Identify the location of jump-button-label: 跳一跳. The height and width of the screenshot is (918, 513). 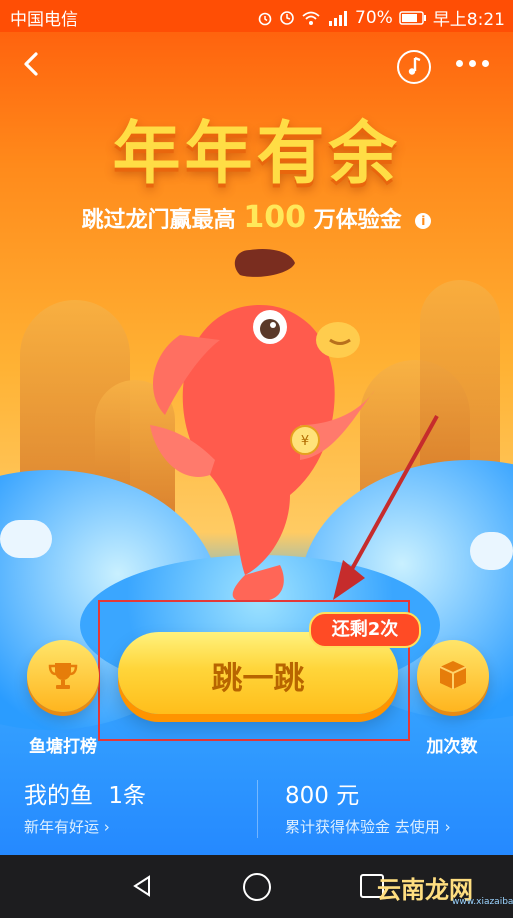
(258, 679).